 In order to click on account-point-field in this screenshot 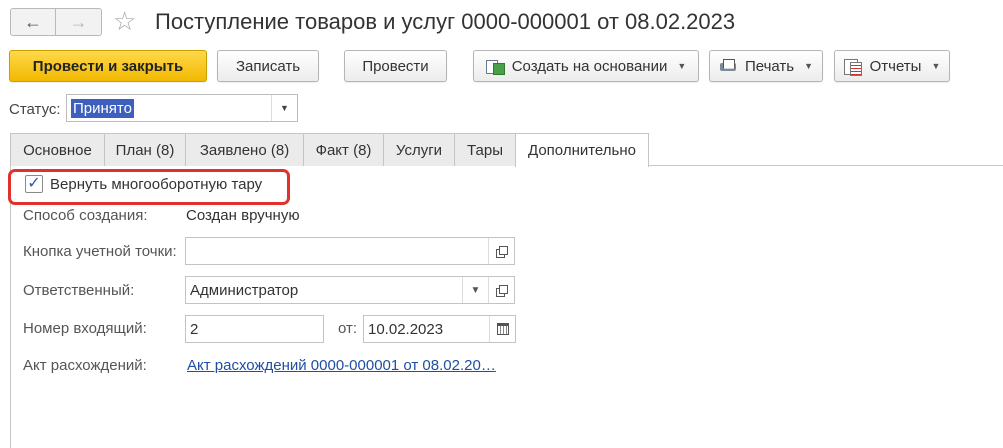, I will do `click(350, 251)`.